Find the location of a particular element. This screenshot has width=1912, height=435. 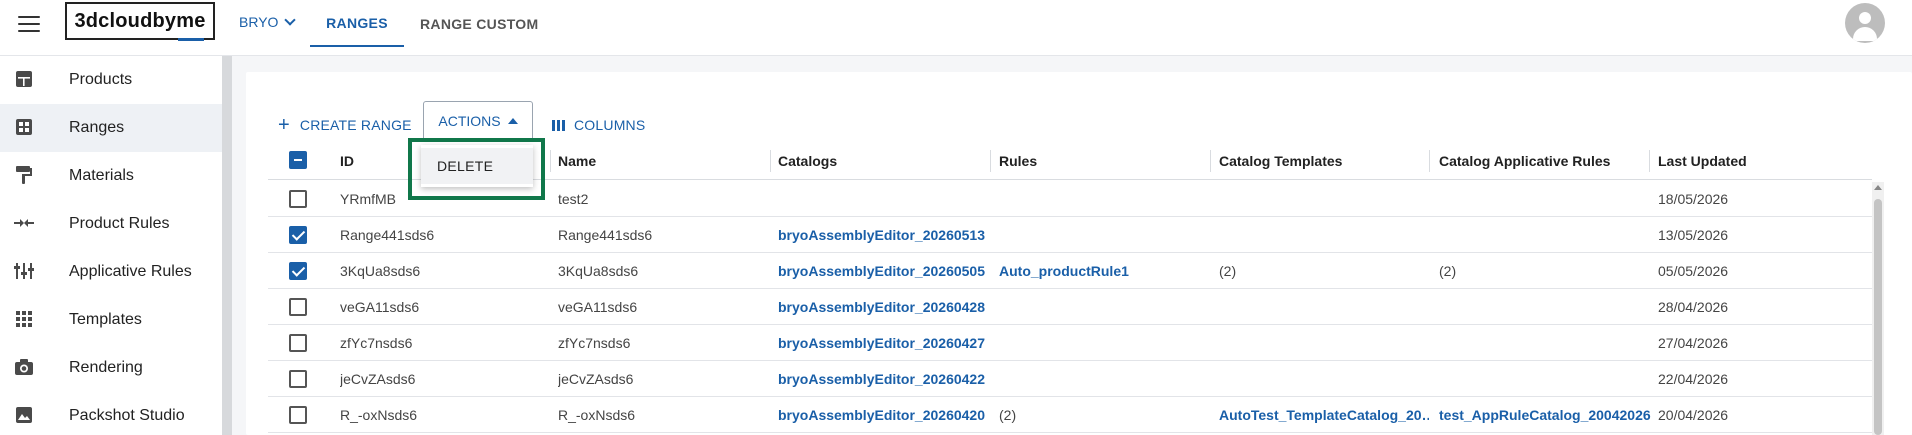

tenant-label: BRYO is located at coordinates (259, 22).